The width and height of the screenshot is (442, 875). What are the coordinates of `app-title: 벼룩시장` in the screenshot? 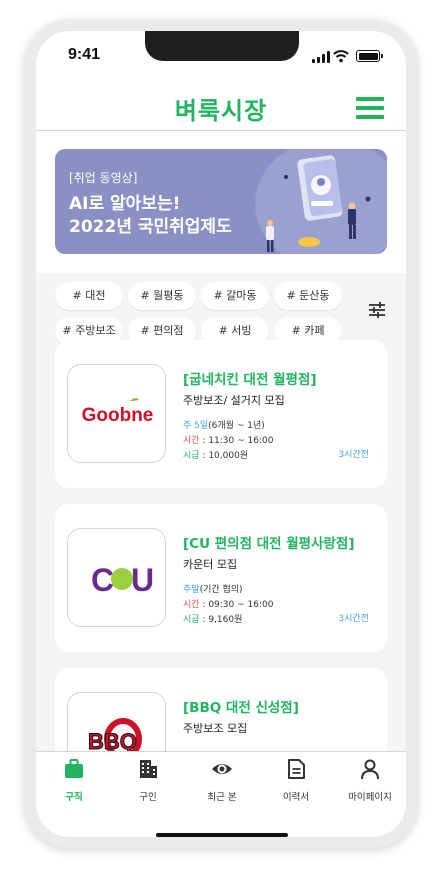 It's located at (221, 111).